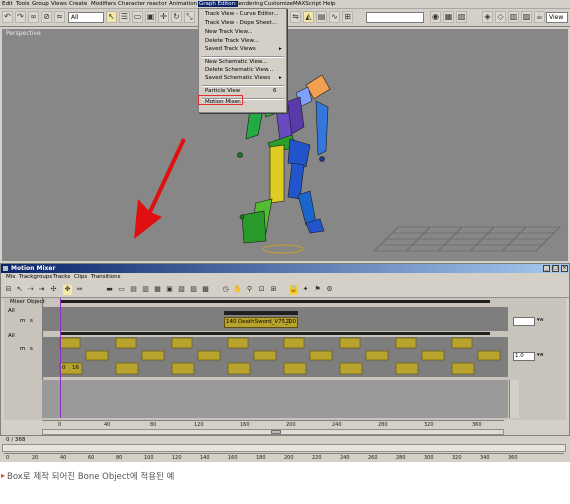 This screenshot has height=504, width=570. Describe the element at coordinates (307, 4) in the screenshot. I see `menu-maxscript: MAXScript` at that location.